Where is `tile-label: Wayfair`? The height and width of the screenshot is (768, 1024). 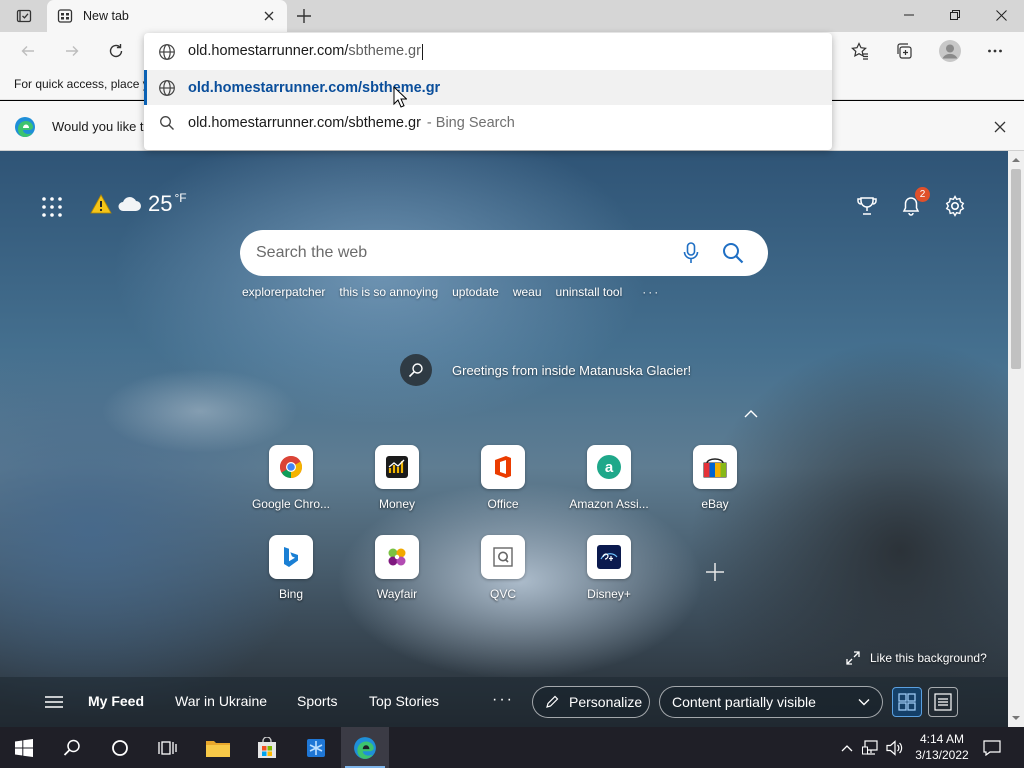 tile-label: Wayfair is located at coordinates (397, 594).